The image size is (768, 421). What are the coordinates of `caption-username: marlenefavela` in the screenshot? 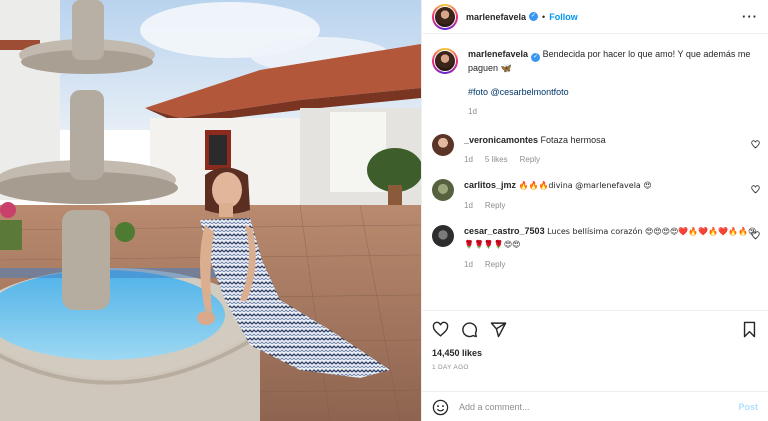 It's located at (498, 54).